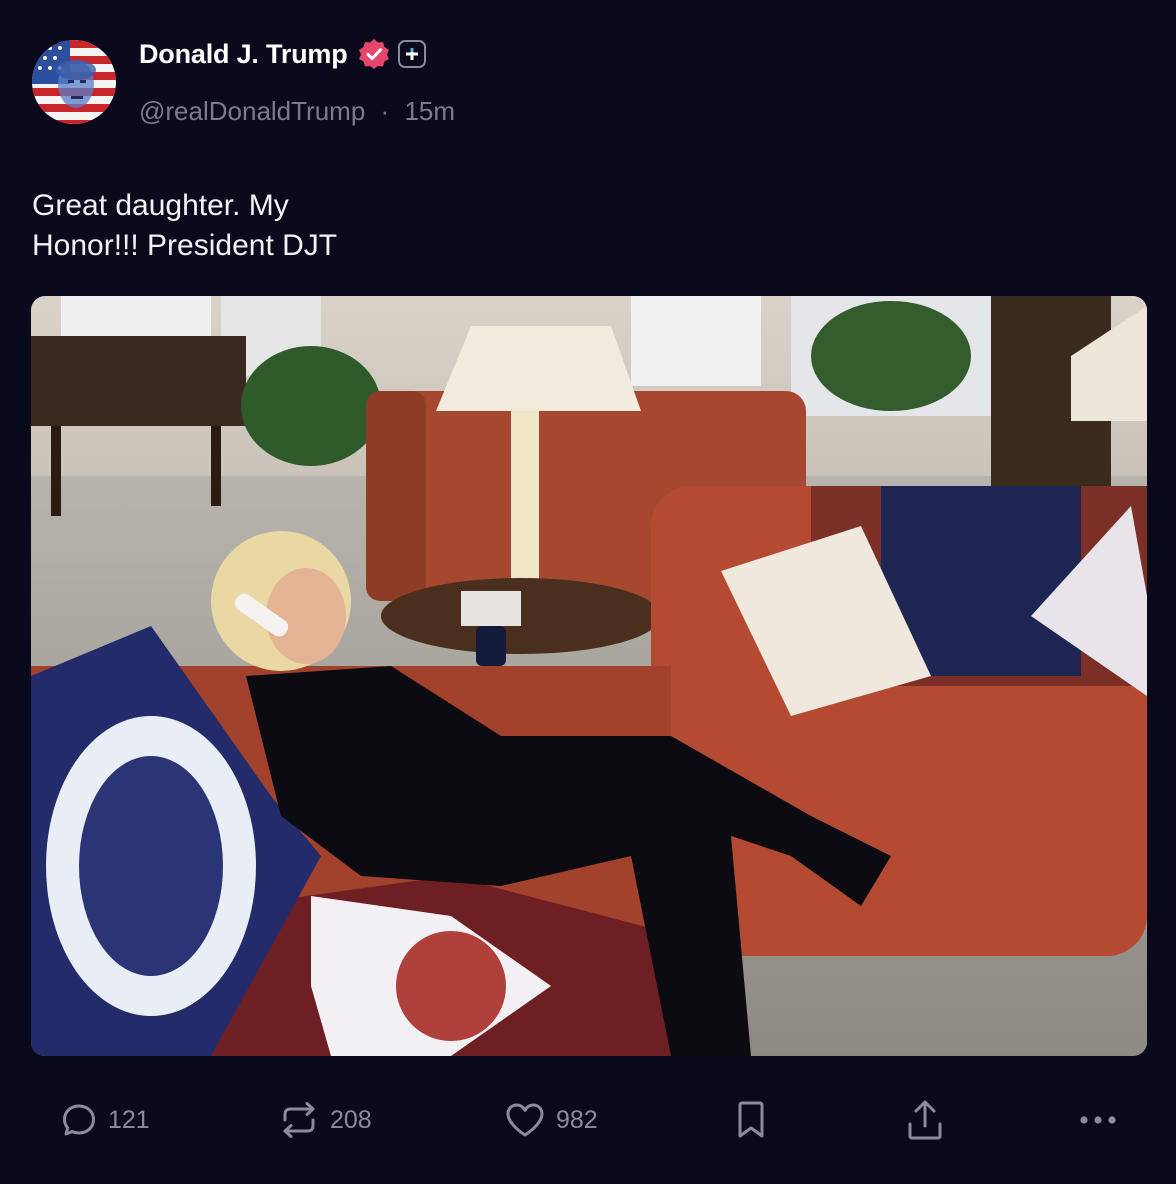 The height and width of the screenshot is (1184, 1176). I want to click on share-button, so click(925, 1120).